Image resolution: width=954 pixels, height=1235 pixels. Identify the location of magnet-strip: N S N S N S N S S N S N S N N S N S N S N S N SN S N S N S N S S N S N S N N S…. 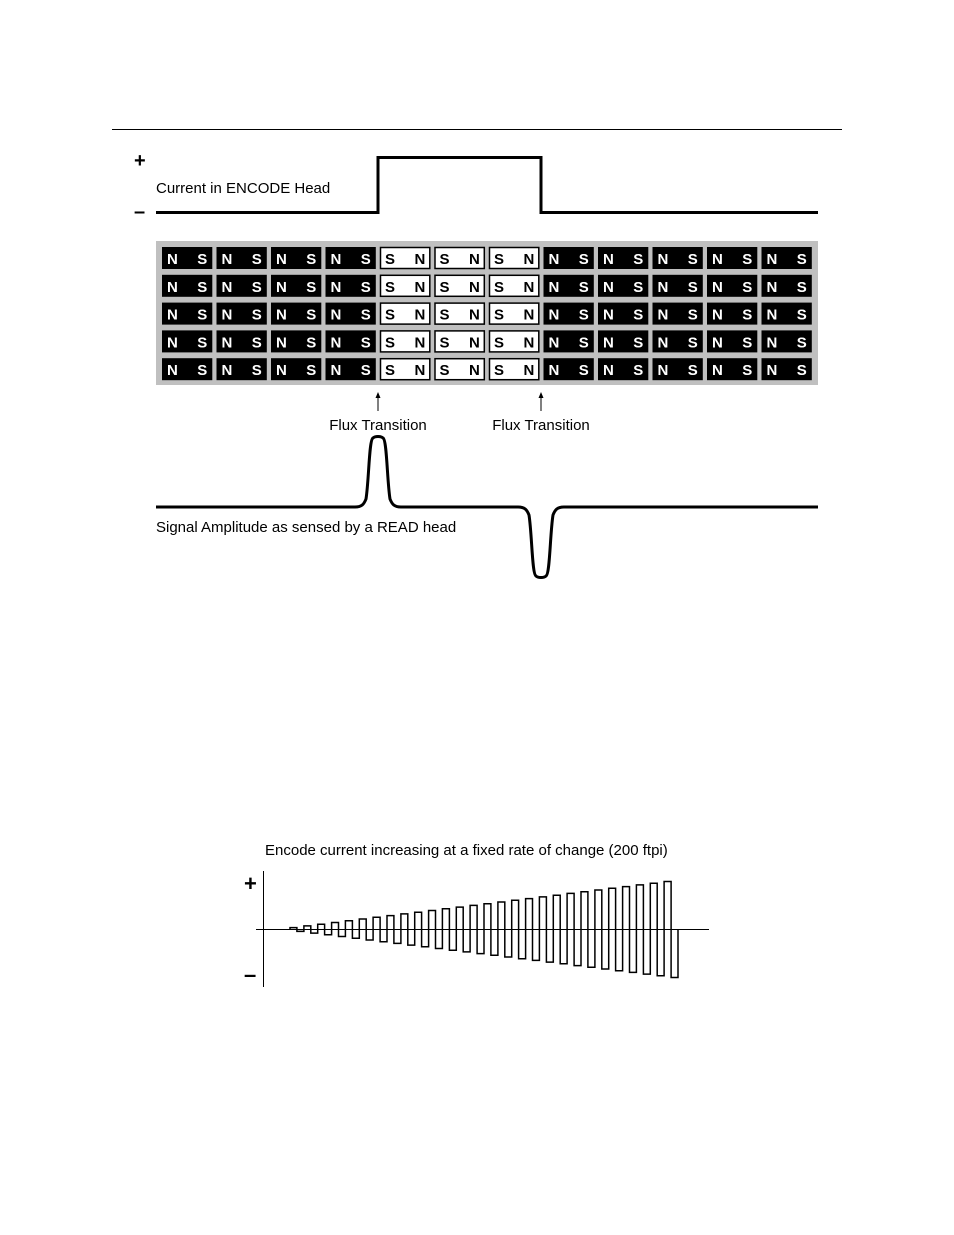
(487, 313).